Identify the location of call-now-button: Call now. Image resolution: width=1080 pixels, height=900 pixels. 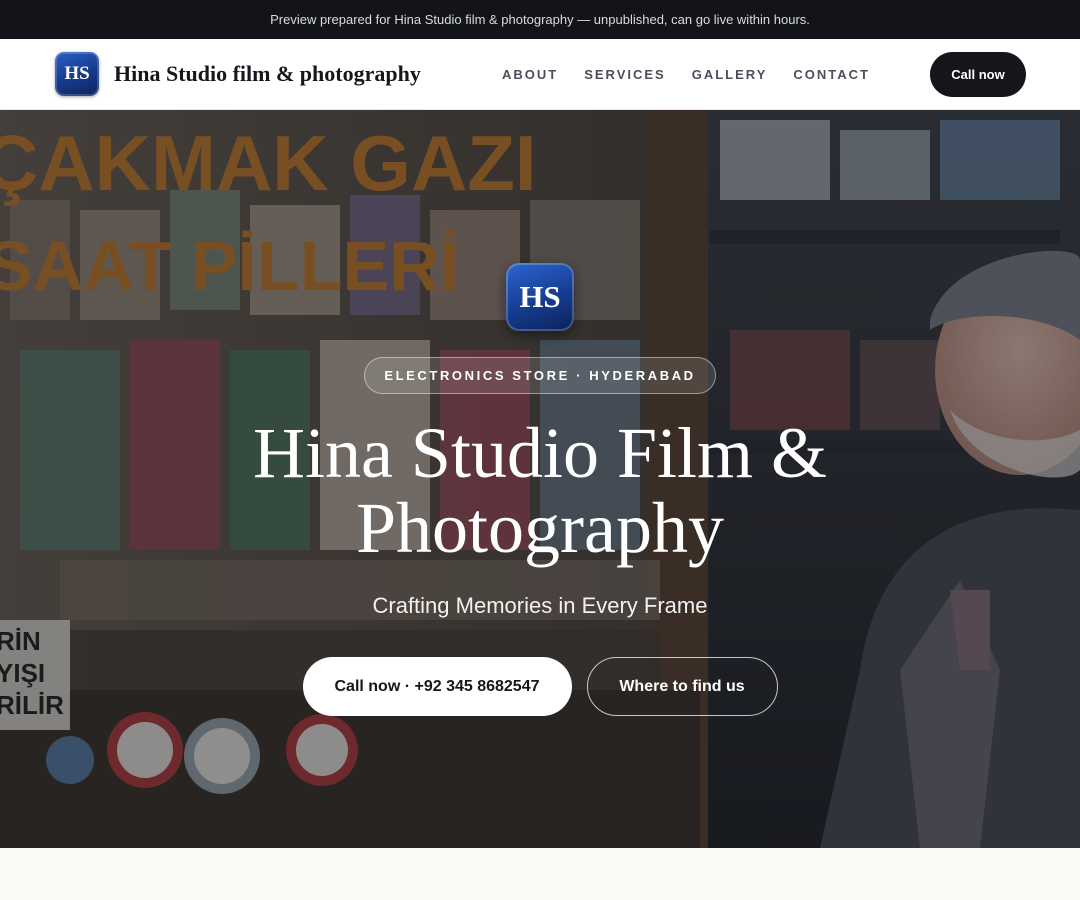
(978, 74).